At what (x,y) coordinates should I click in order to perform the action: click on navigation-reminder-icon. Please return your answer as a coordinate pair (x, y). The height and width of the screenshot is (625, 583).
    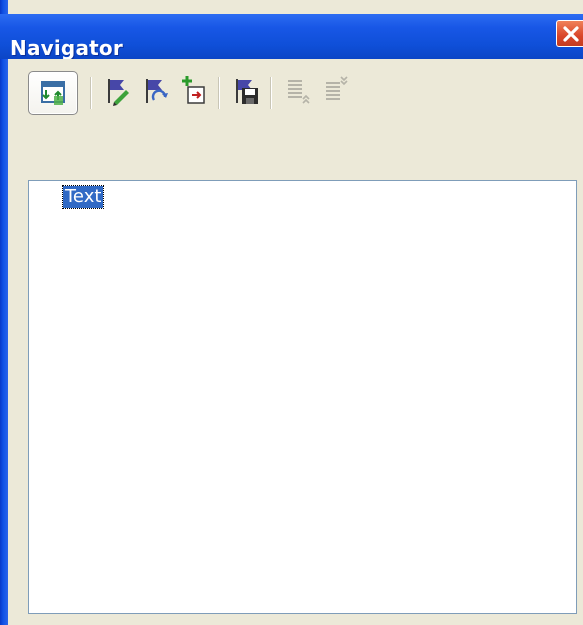
    Looking at the image, I should click on (157, 91).